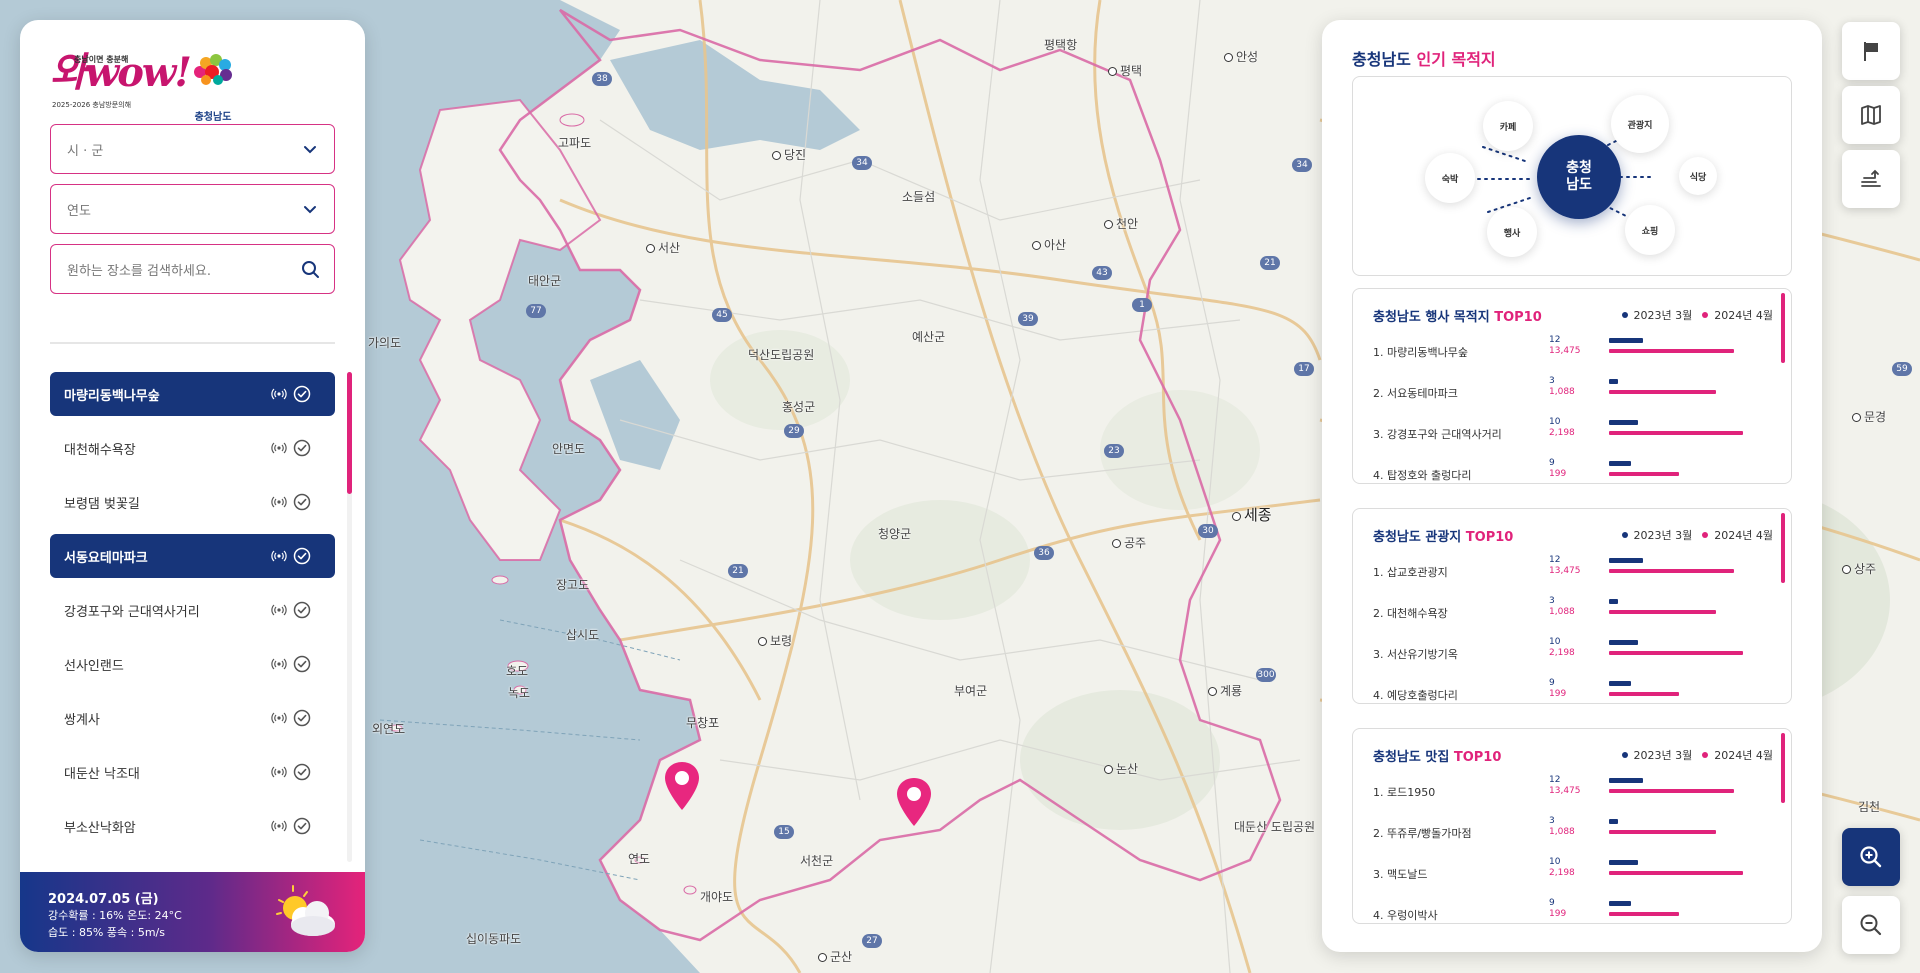 The image size is (1920, 973). I want to click on top10-row: 4. 예당호출렁다리 9 199, so click(1573, 690).